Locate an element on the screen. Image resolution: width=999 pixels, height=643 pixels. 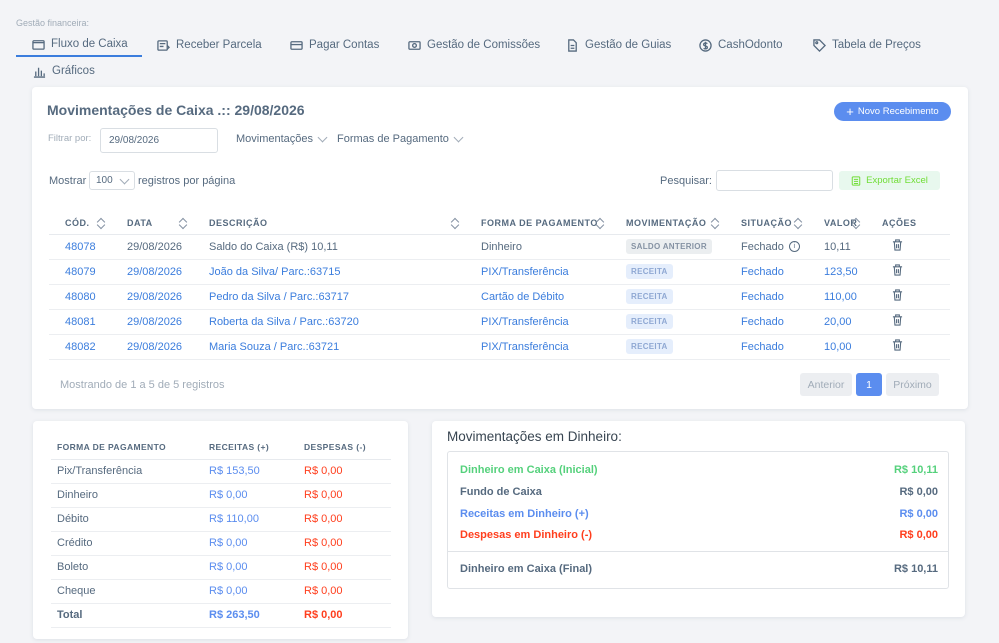
export-excel-label: Exportar Excel is located at coordinates (897, 180).